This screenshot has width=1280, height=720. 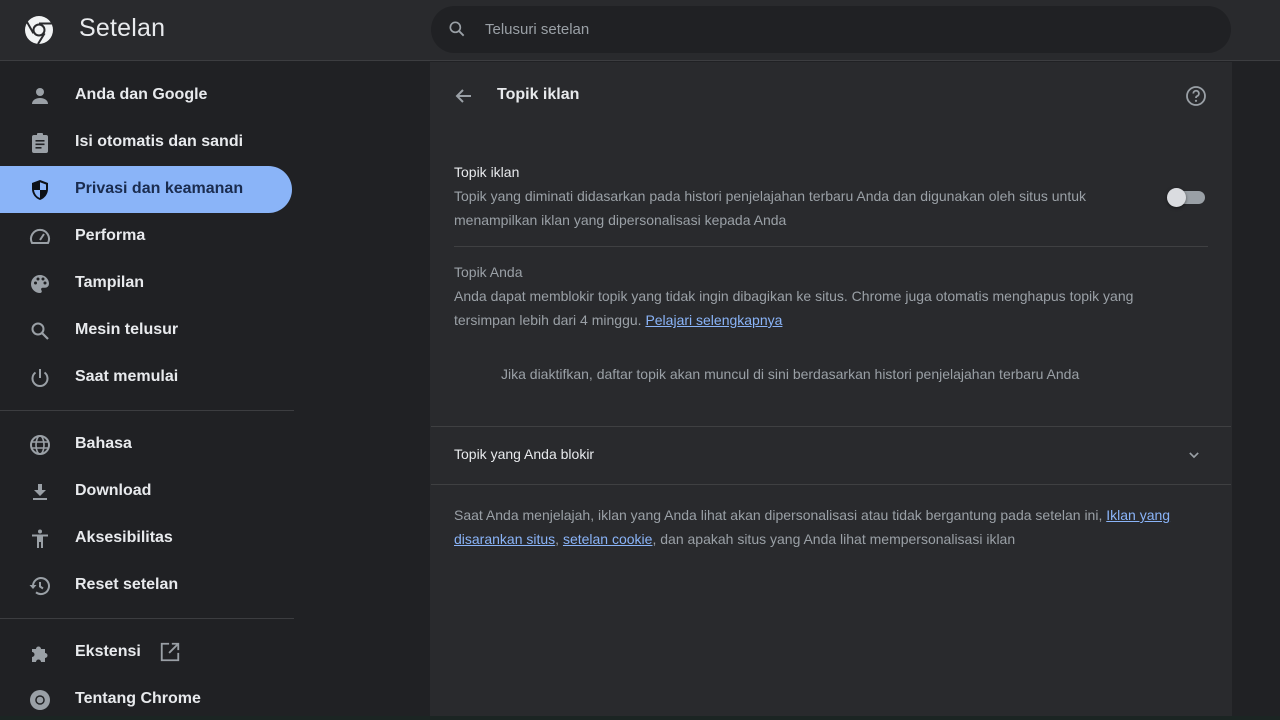 What do you see at coordinates (40, 284) in the screenshot?
I see `palette-icon` at bounding box center [40, 284].